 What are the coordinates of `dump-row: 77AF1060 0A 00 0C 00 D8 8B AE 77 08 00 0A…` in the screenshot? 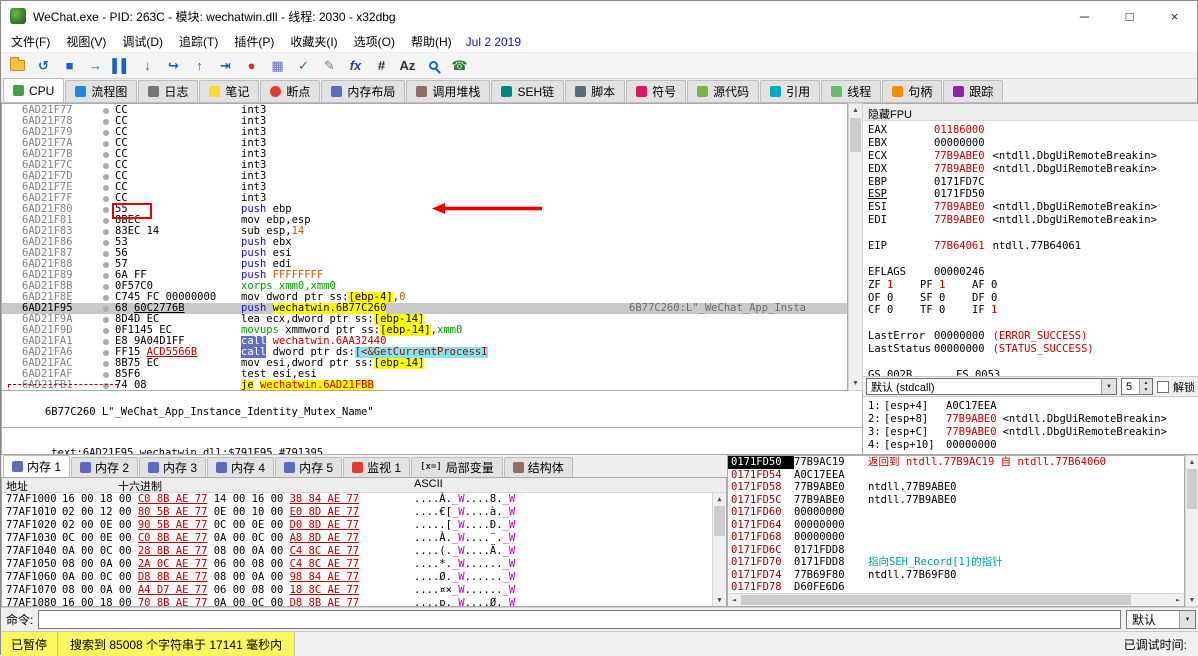 It's located at (364, 577).